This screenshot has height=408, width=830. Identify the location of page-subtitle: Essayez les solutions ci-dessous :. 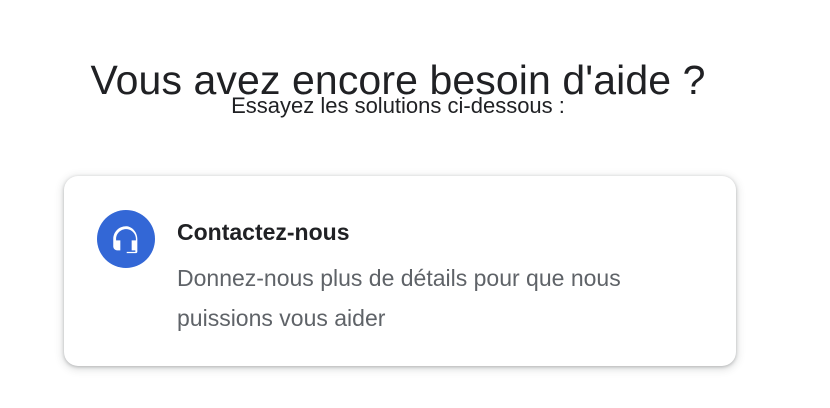
(398, 105).